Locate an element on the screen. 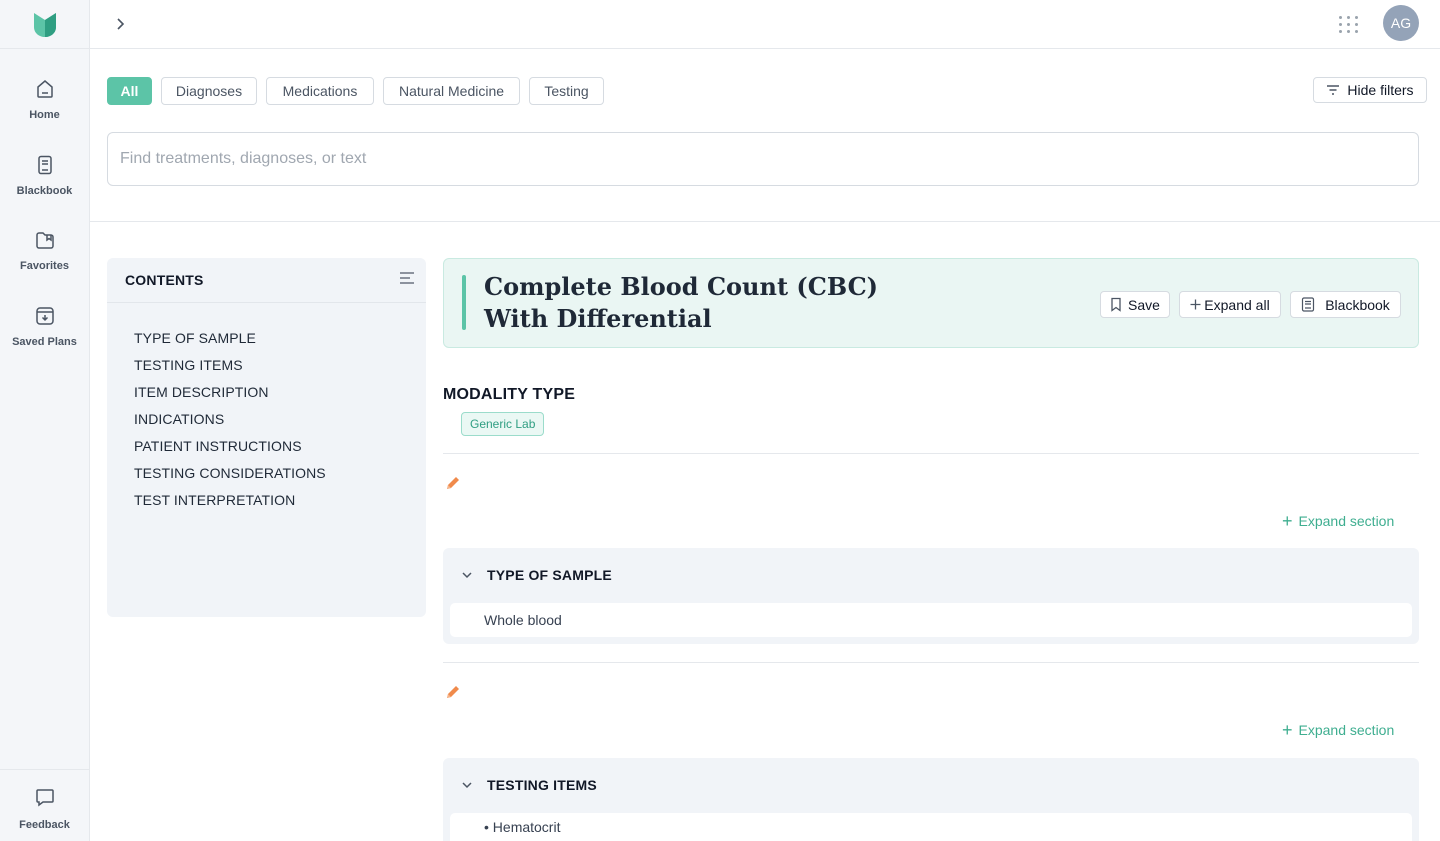 Image resolution: width=1440 pixels, height=841 pixels. hide-filters-label: Hide filters is located at coordinates (1380, 90).